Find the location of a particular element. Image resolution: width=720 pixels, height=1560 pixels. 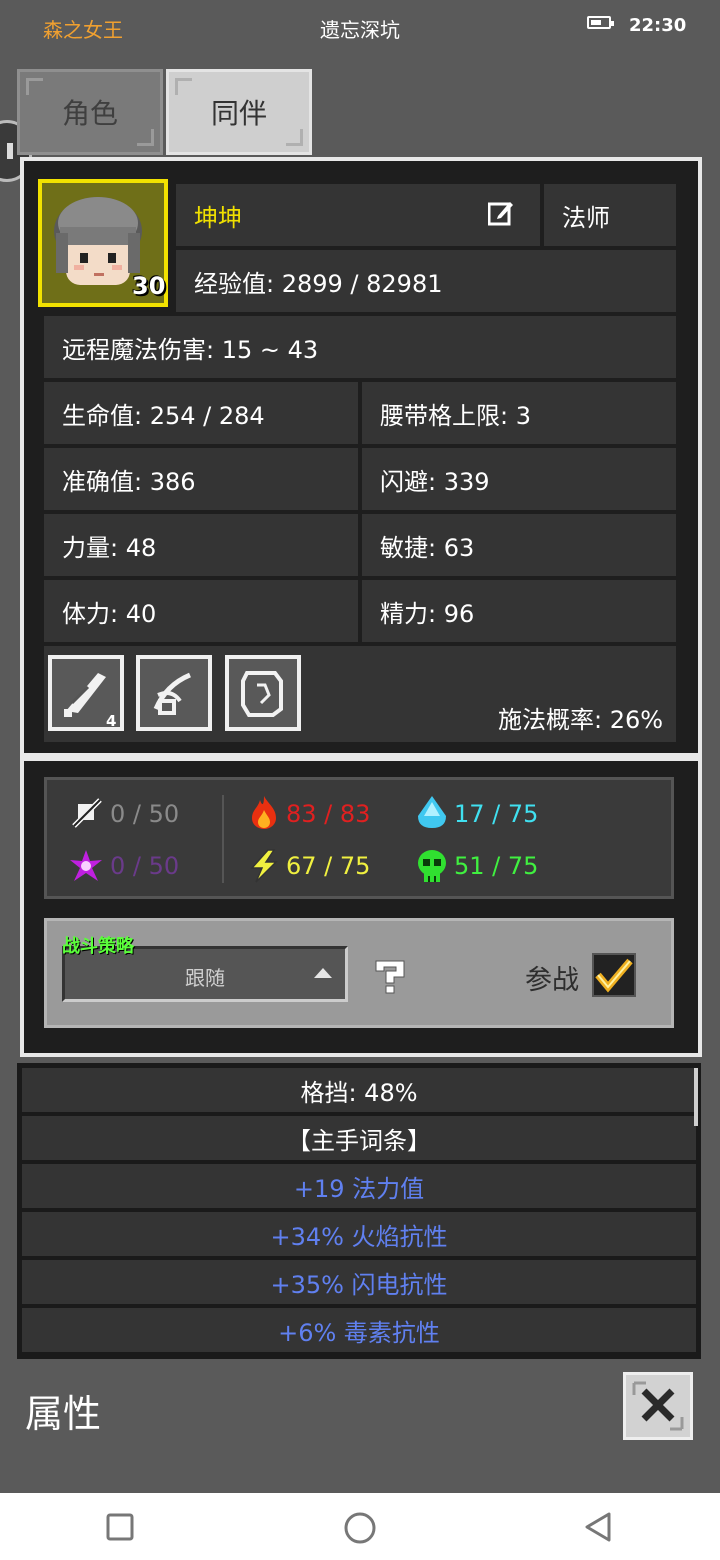

tactic-label: 战斗策略 is located at coordinates (98, 946).